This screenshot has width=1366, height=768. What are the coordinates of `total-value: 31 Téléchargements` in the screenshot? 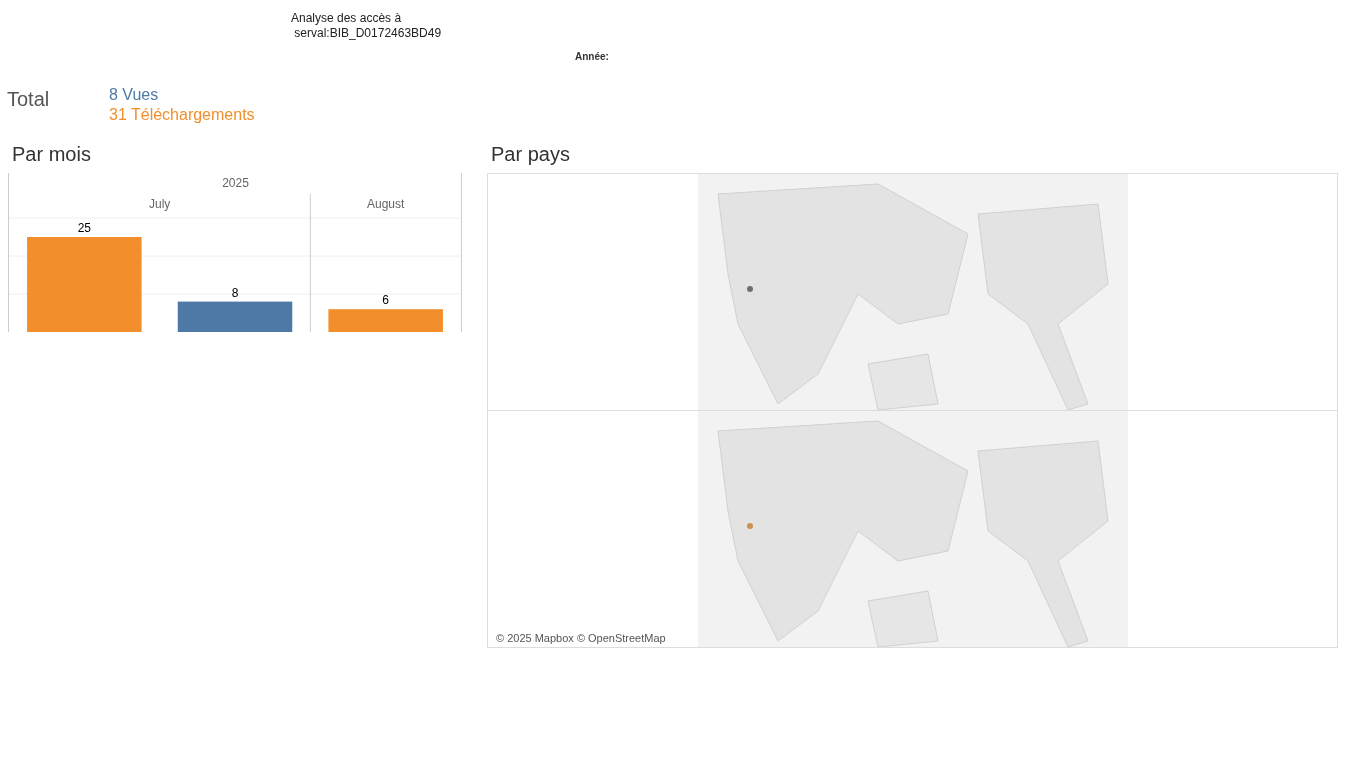 It's located at (182, 115).